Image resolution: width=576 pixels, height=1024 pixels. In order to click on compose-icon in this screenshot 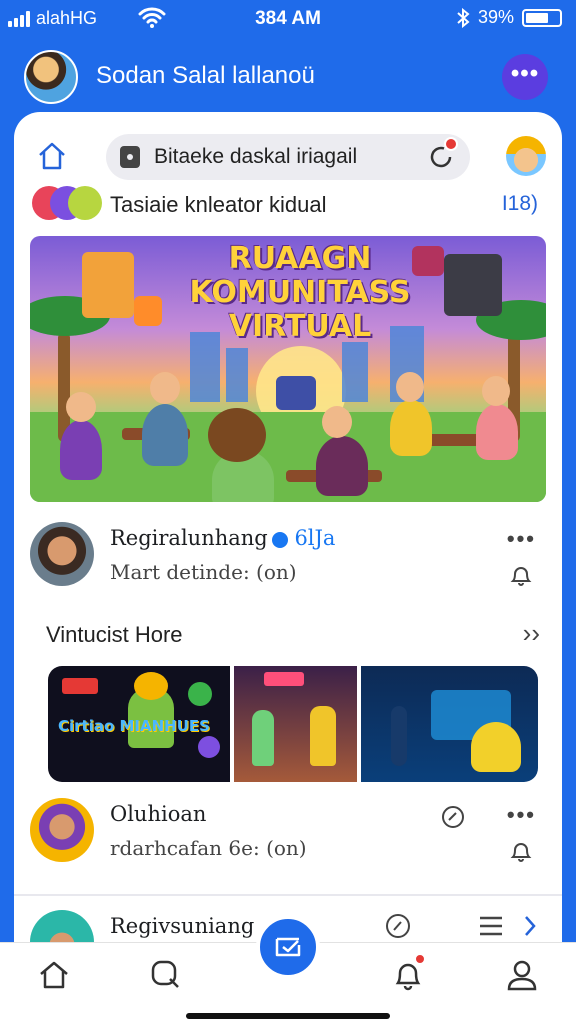, I will do `click(288, 947)`.